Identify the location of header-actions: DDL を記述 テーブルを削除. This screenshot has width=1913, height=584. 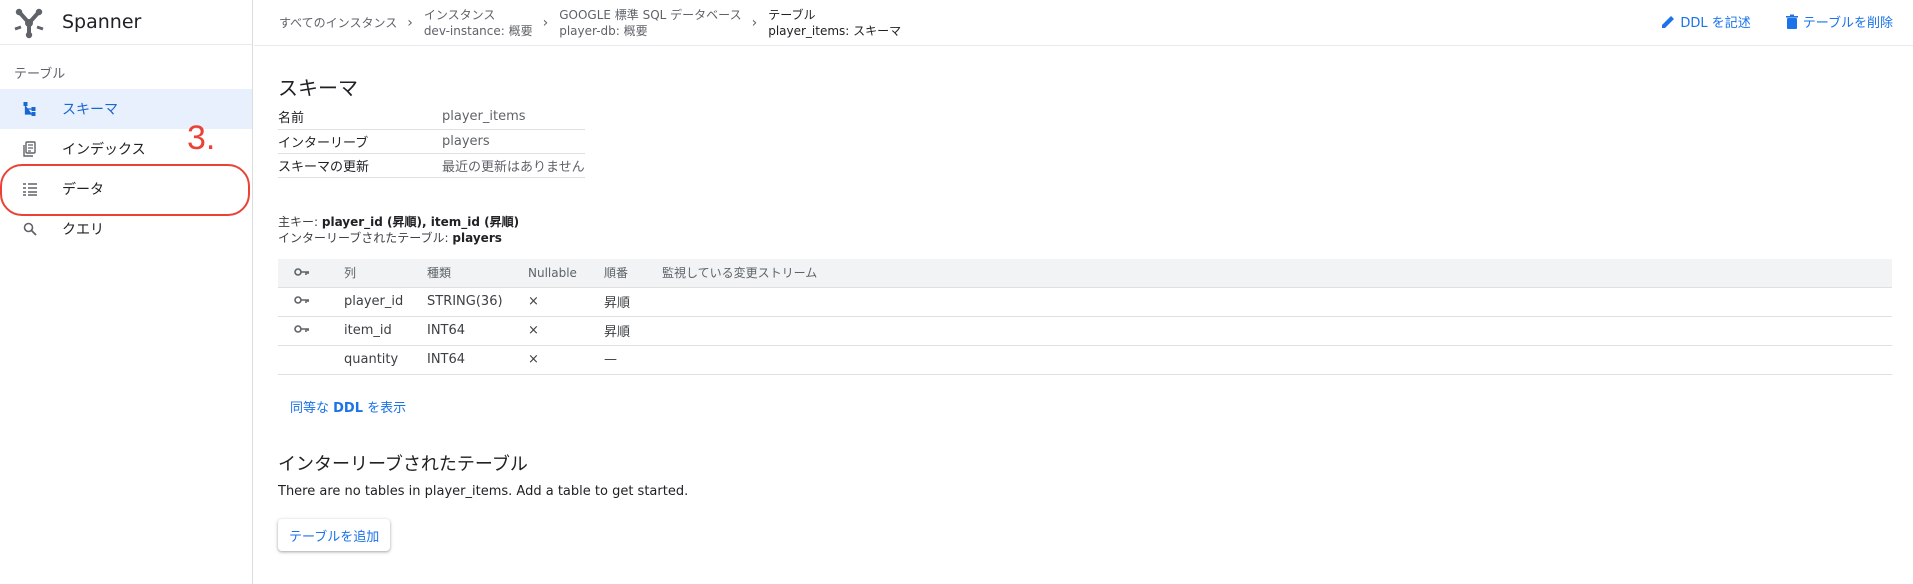
(1759, 21).